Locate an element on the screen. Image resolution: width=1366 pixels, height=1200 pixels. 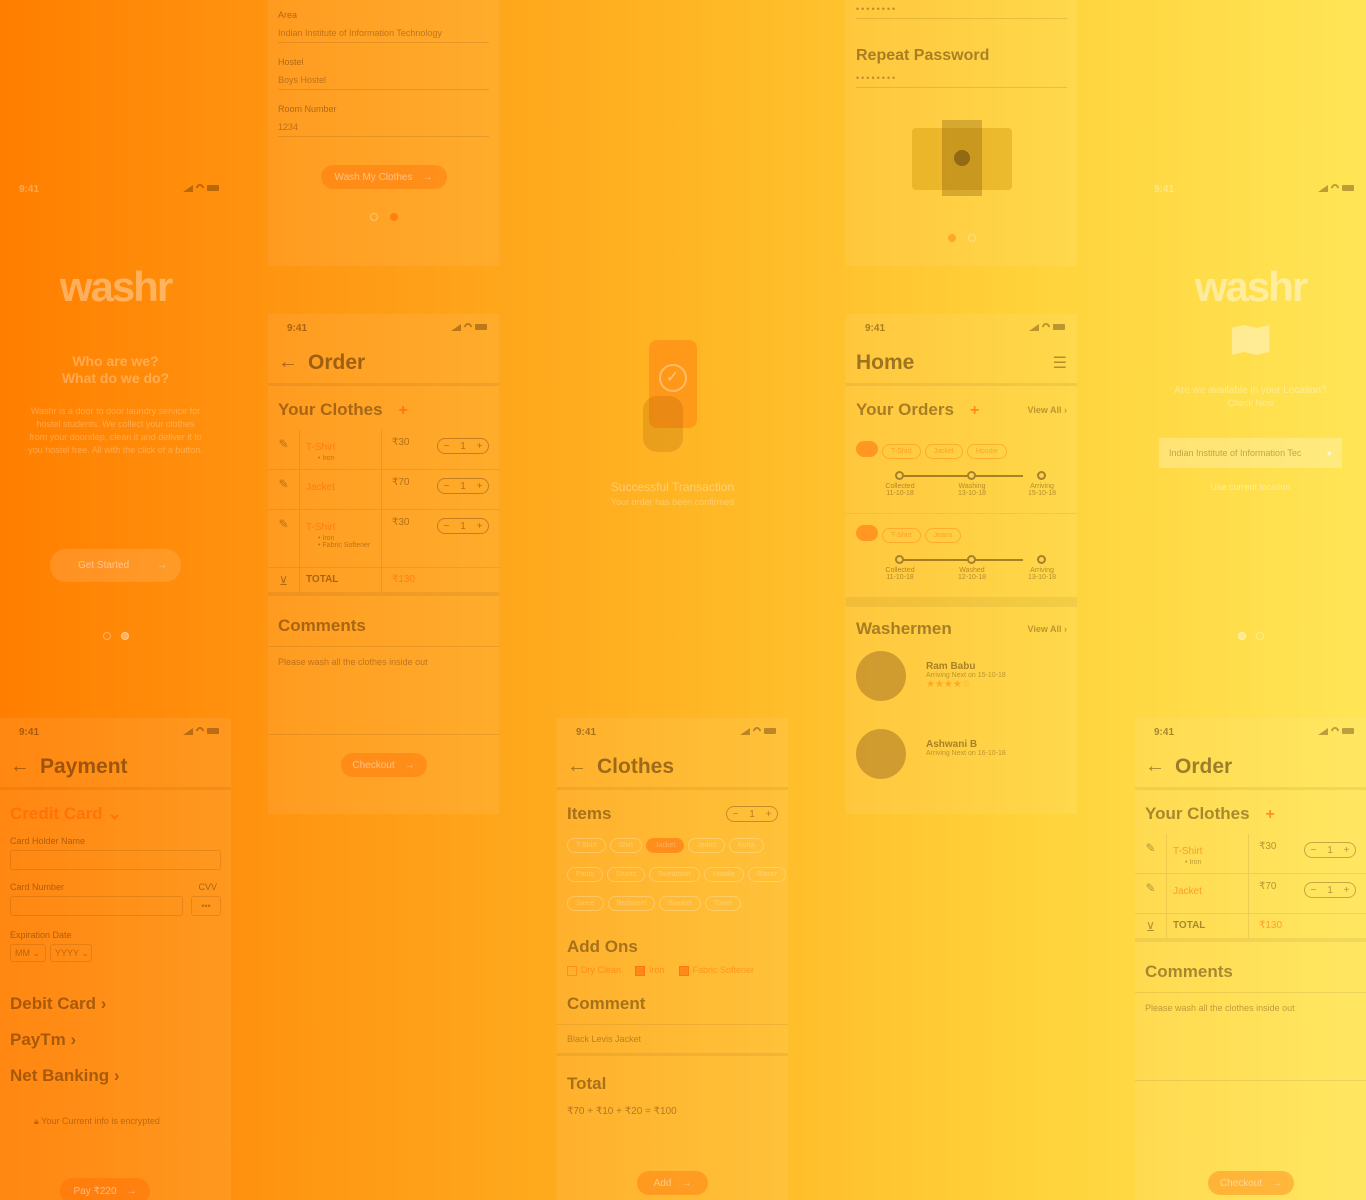
item-chip: Towel is located at coordinates (722, 903).